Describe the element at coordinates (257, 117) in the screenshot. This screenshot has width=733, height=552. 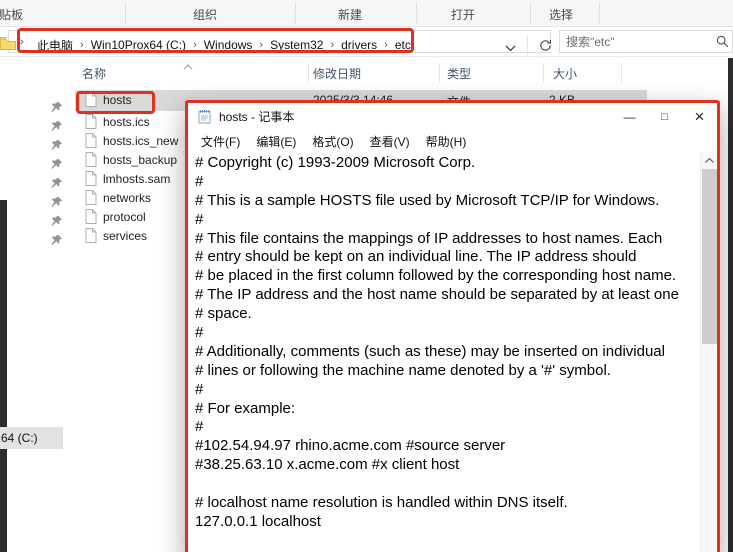
I see `notepad-window-title: hosts - 记事本` at that location.